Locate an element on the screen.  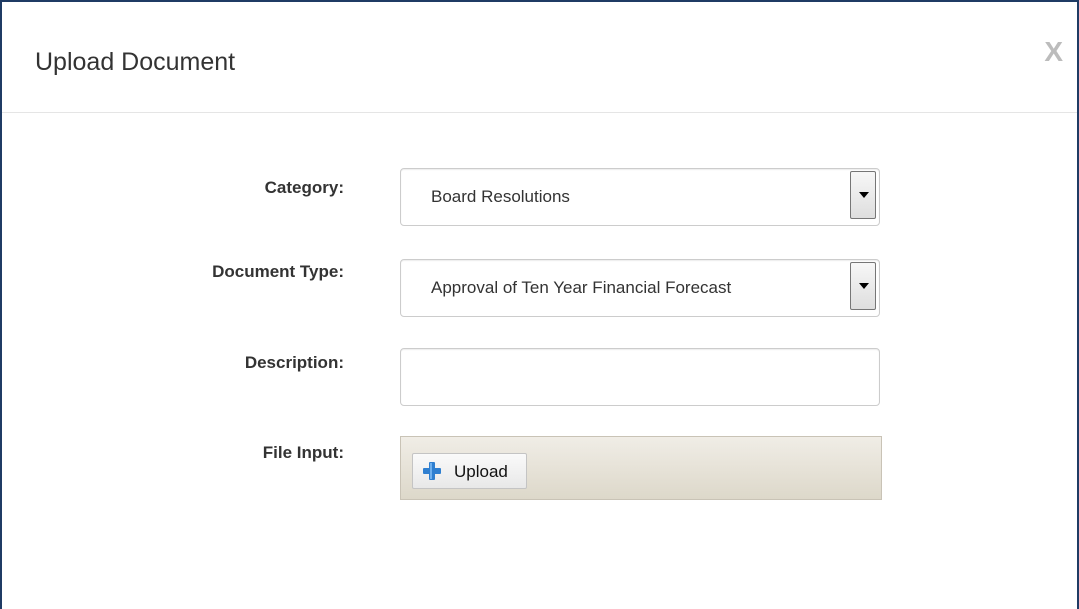
file-upload-area: Upload is located at coordinates (641, 468).